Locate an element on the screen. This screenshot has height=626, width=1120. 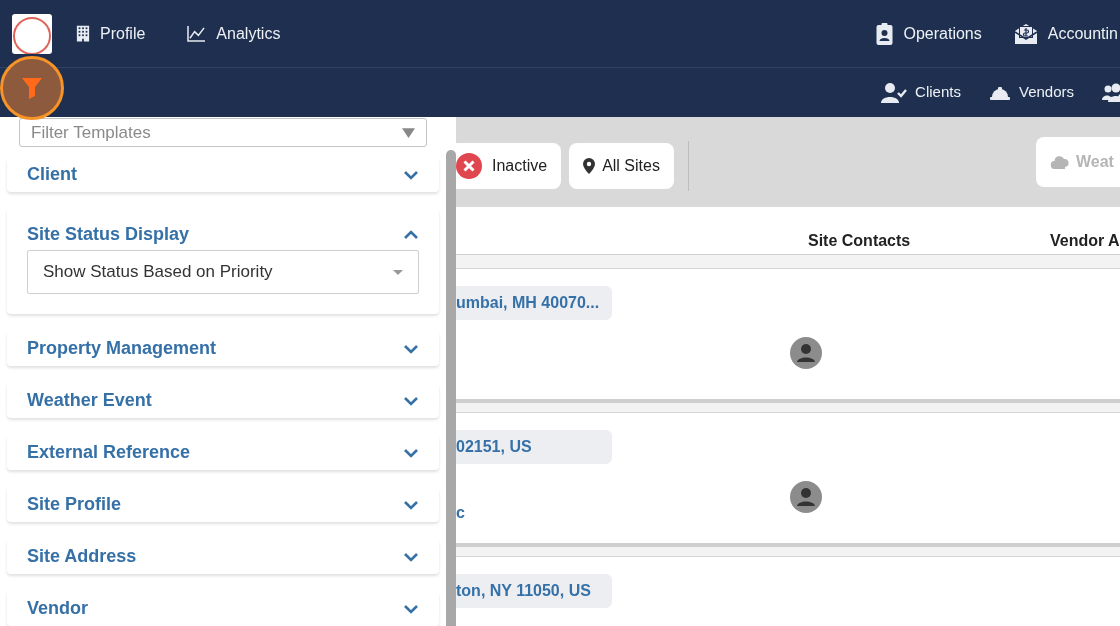
nav-link is located at coordinates (1111, 92).